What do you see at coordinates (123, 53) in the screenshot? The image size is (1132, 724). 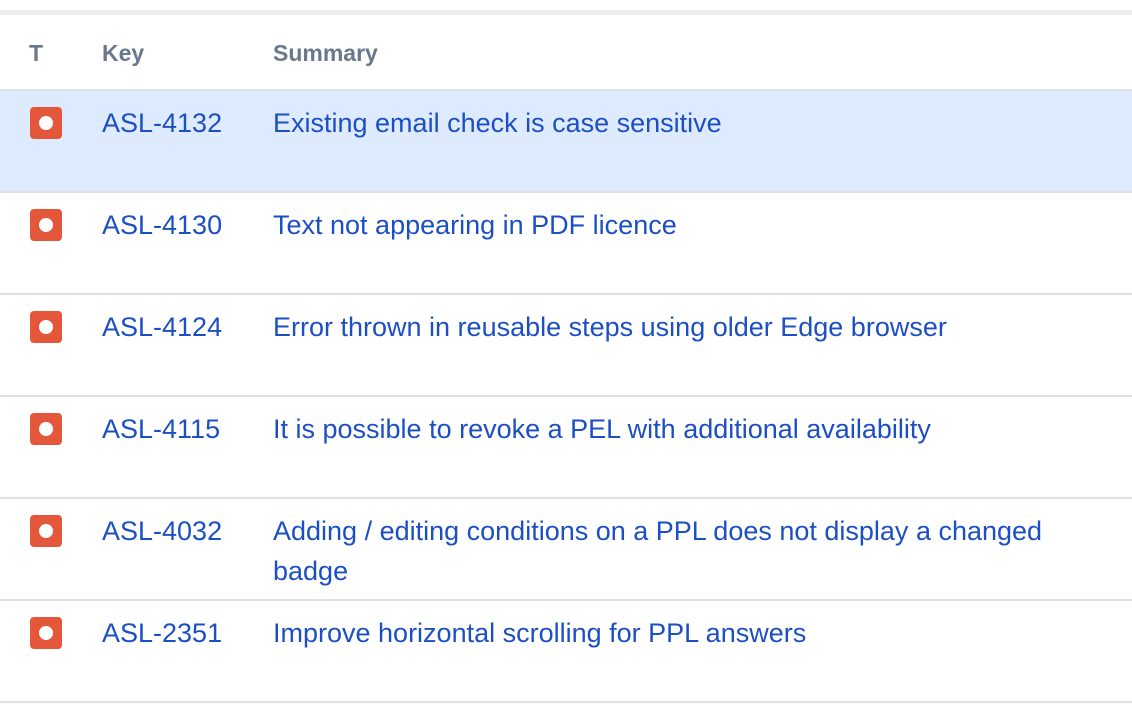 I see `column-header-key: Key` at bounding box center [123, 53].